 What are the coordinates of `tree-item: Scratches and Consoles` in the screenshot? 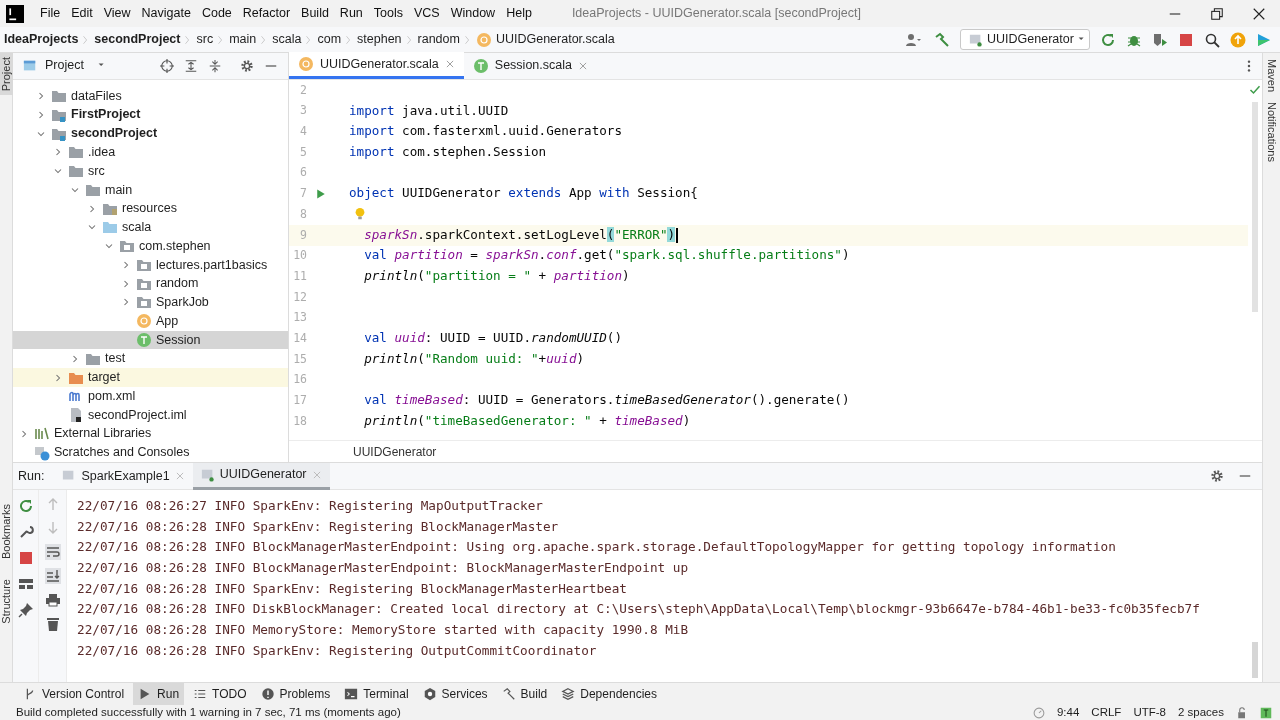 It's located at (150, 452).